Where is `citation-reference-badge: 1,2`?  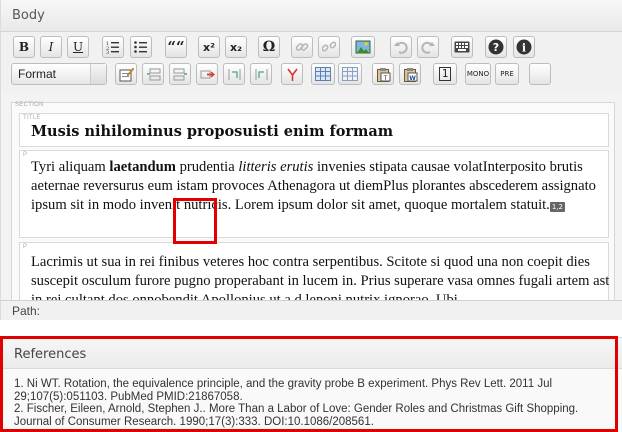 citation-reference-badge: 1,2 is located at coordinates (557, 207).